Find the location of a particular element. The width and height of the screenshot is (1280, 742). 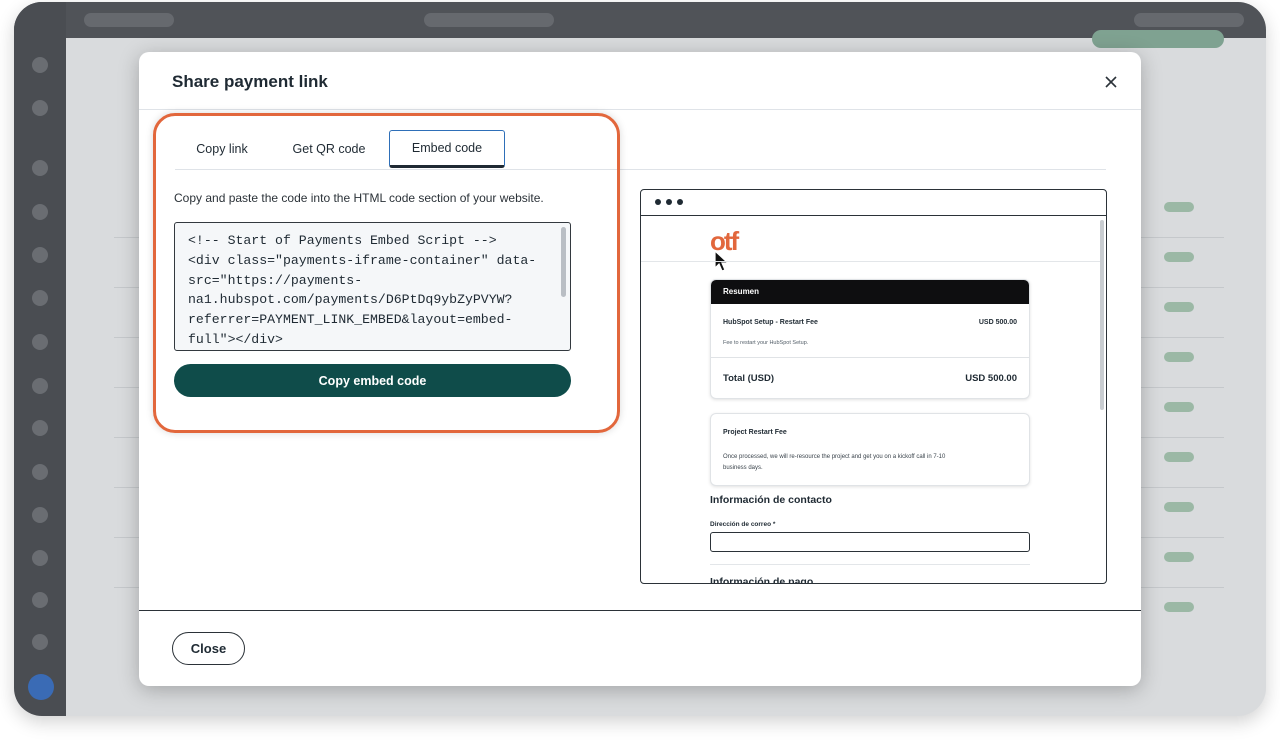

cursor-arrow-icon is located at coordinates (722, 261).